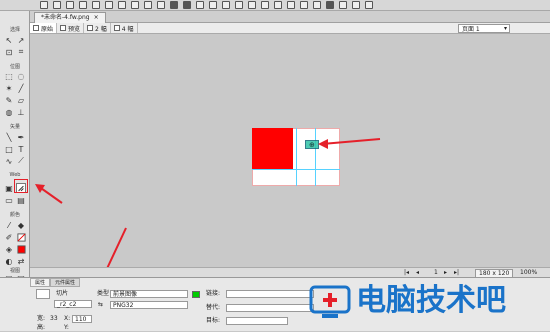 The width and height of the screenshot is (550, 332). I want to click on page-number: 1, so click(436, 272).